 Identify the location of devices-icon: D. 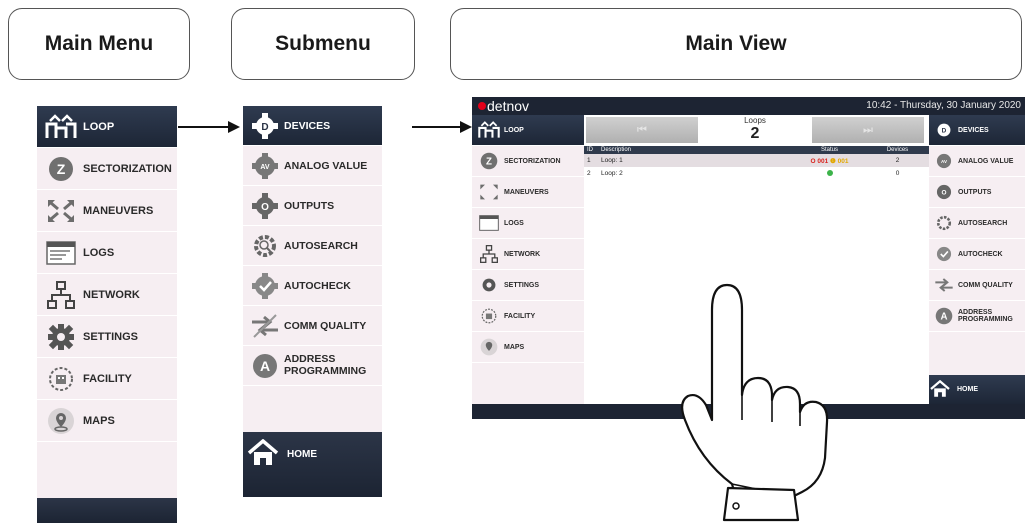
(944, 130).